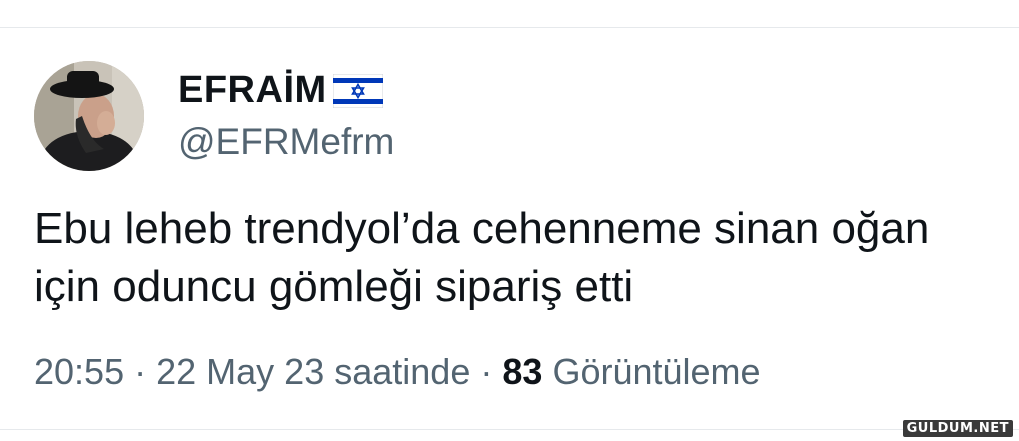 The width and height of the screenshot is (1019, 441). Describe the element at coordinates (313, 371) in the screenshot. I see `tweet-date: 22 May 23 saatinde` at that location.